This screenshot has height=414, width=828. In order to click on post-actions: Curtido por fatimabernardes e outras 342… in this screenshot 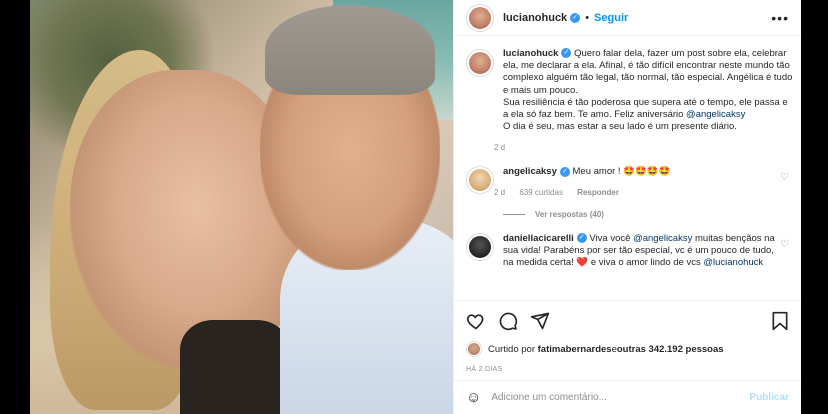, I will do `click(627, 336)`.